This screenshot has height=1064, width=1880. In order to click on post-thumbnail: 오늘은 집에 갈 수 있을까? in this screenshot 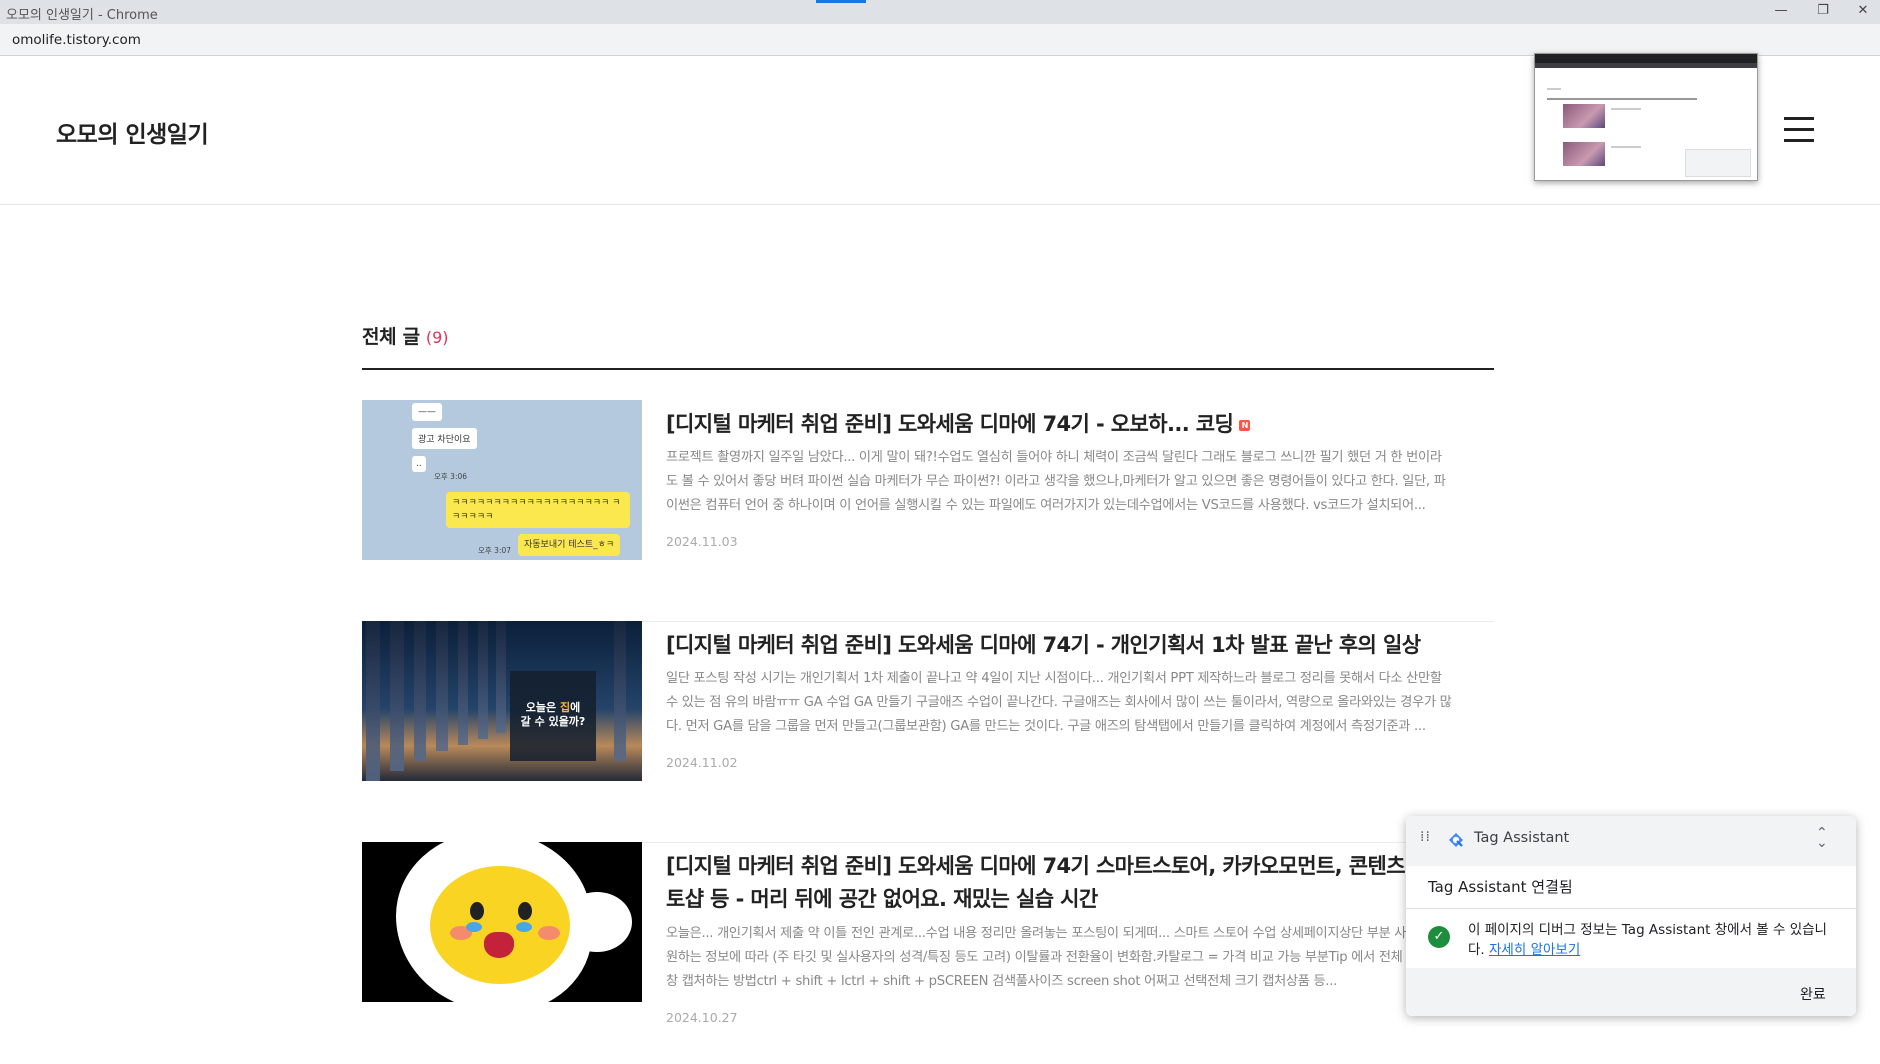, I will do `click(502, 701)`.